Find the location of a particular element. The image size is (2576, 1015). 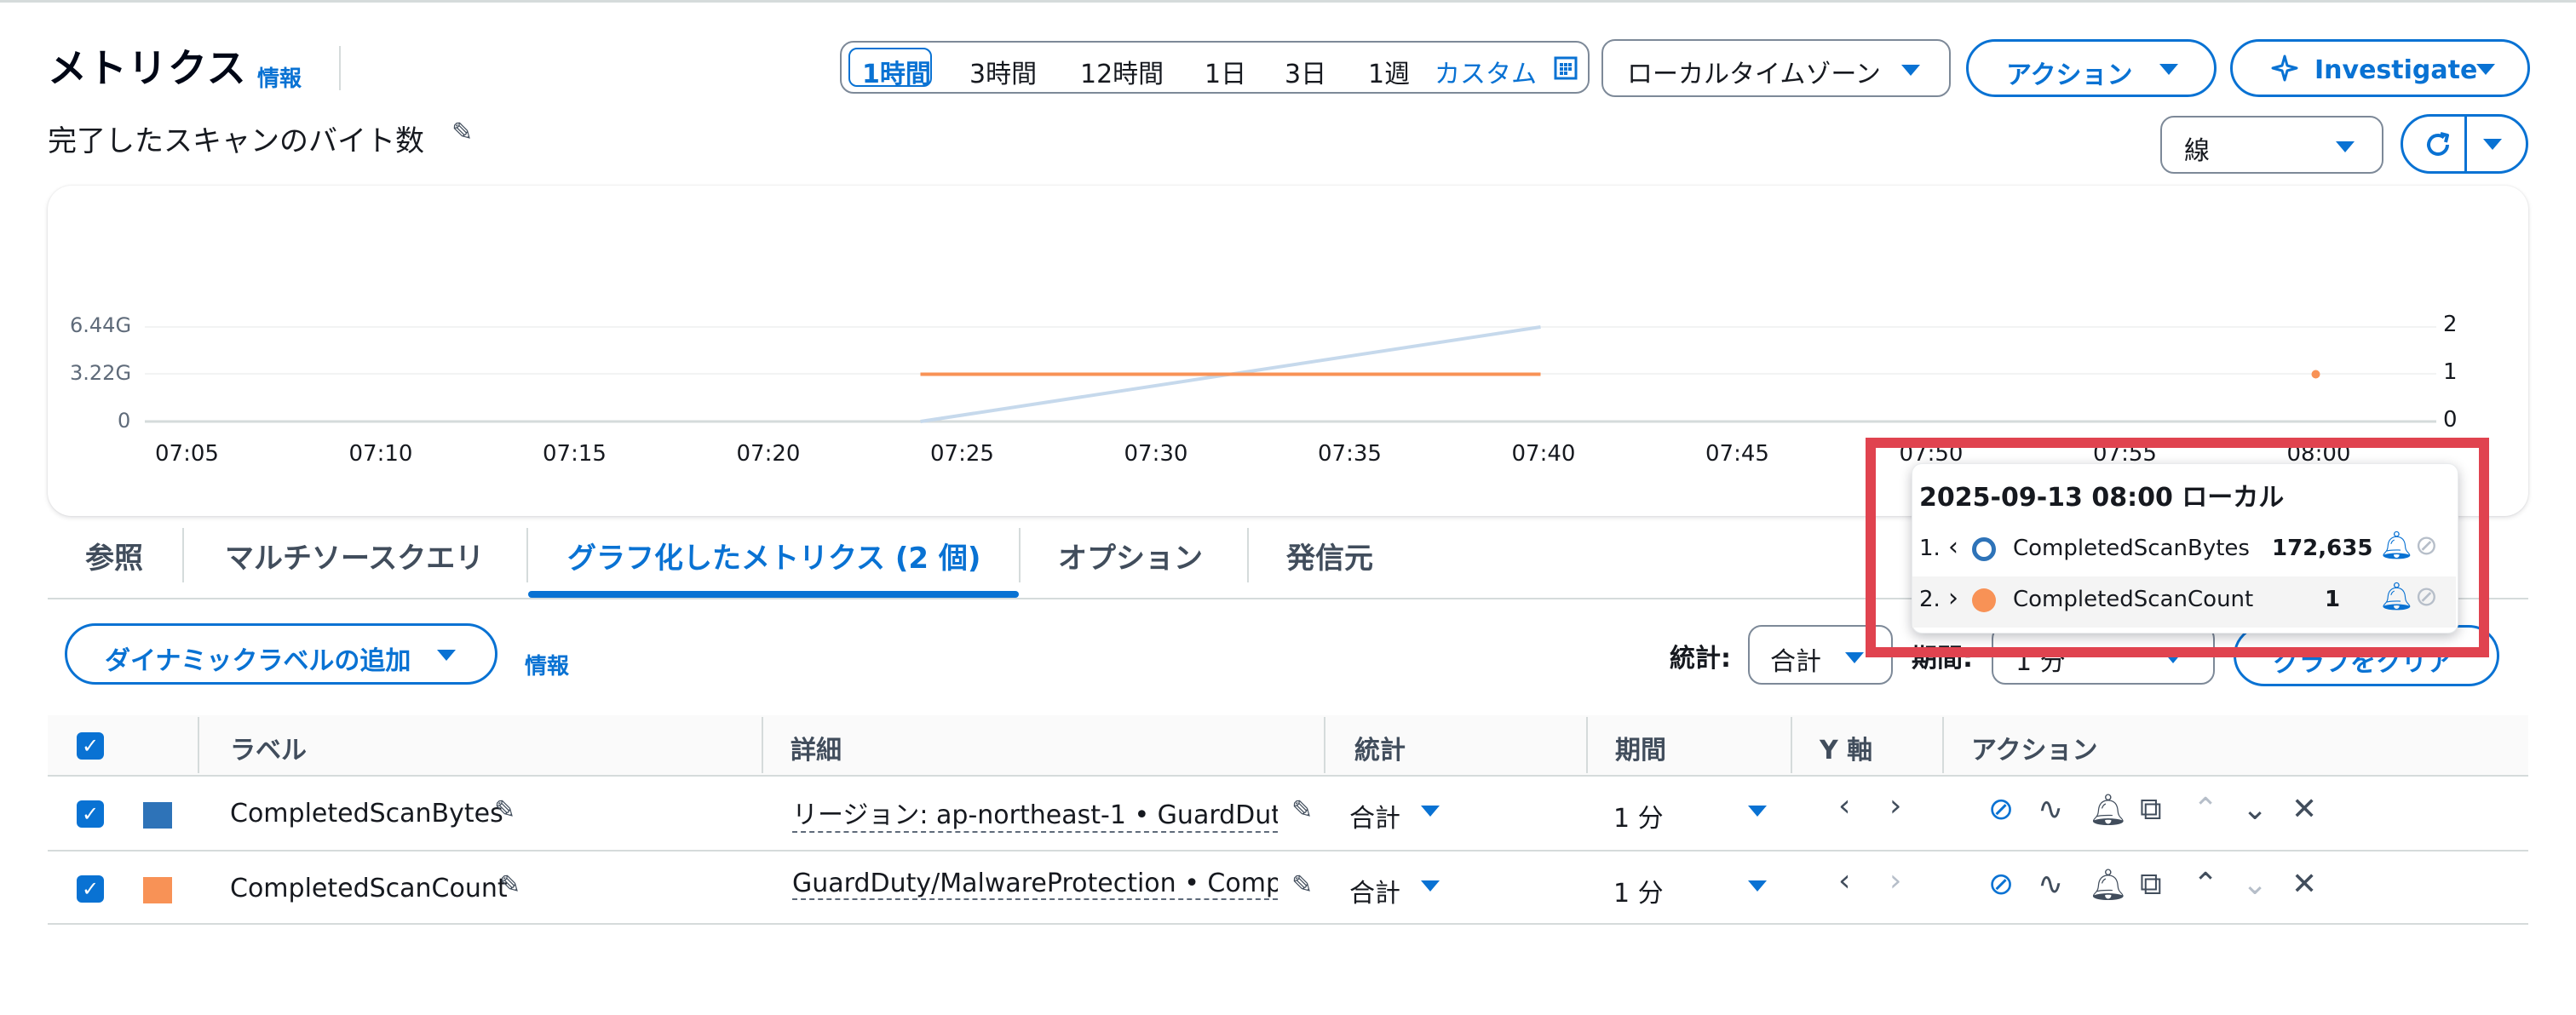

tab-options: オプション is located at coordinates (1130, 555).